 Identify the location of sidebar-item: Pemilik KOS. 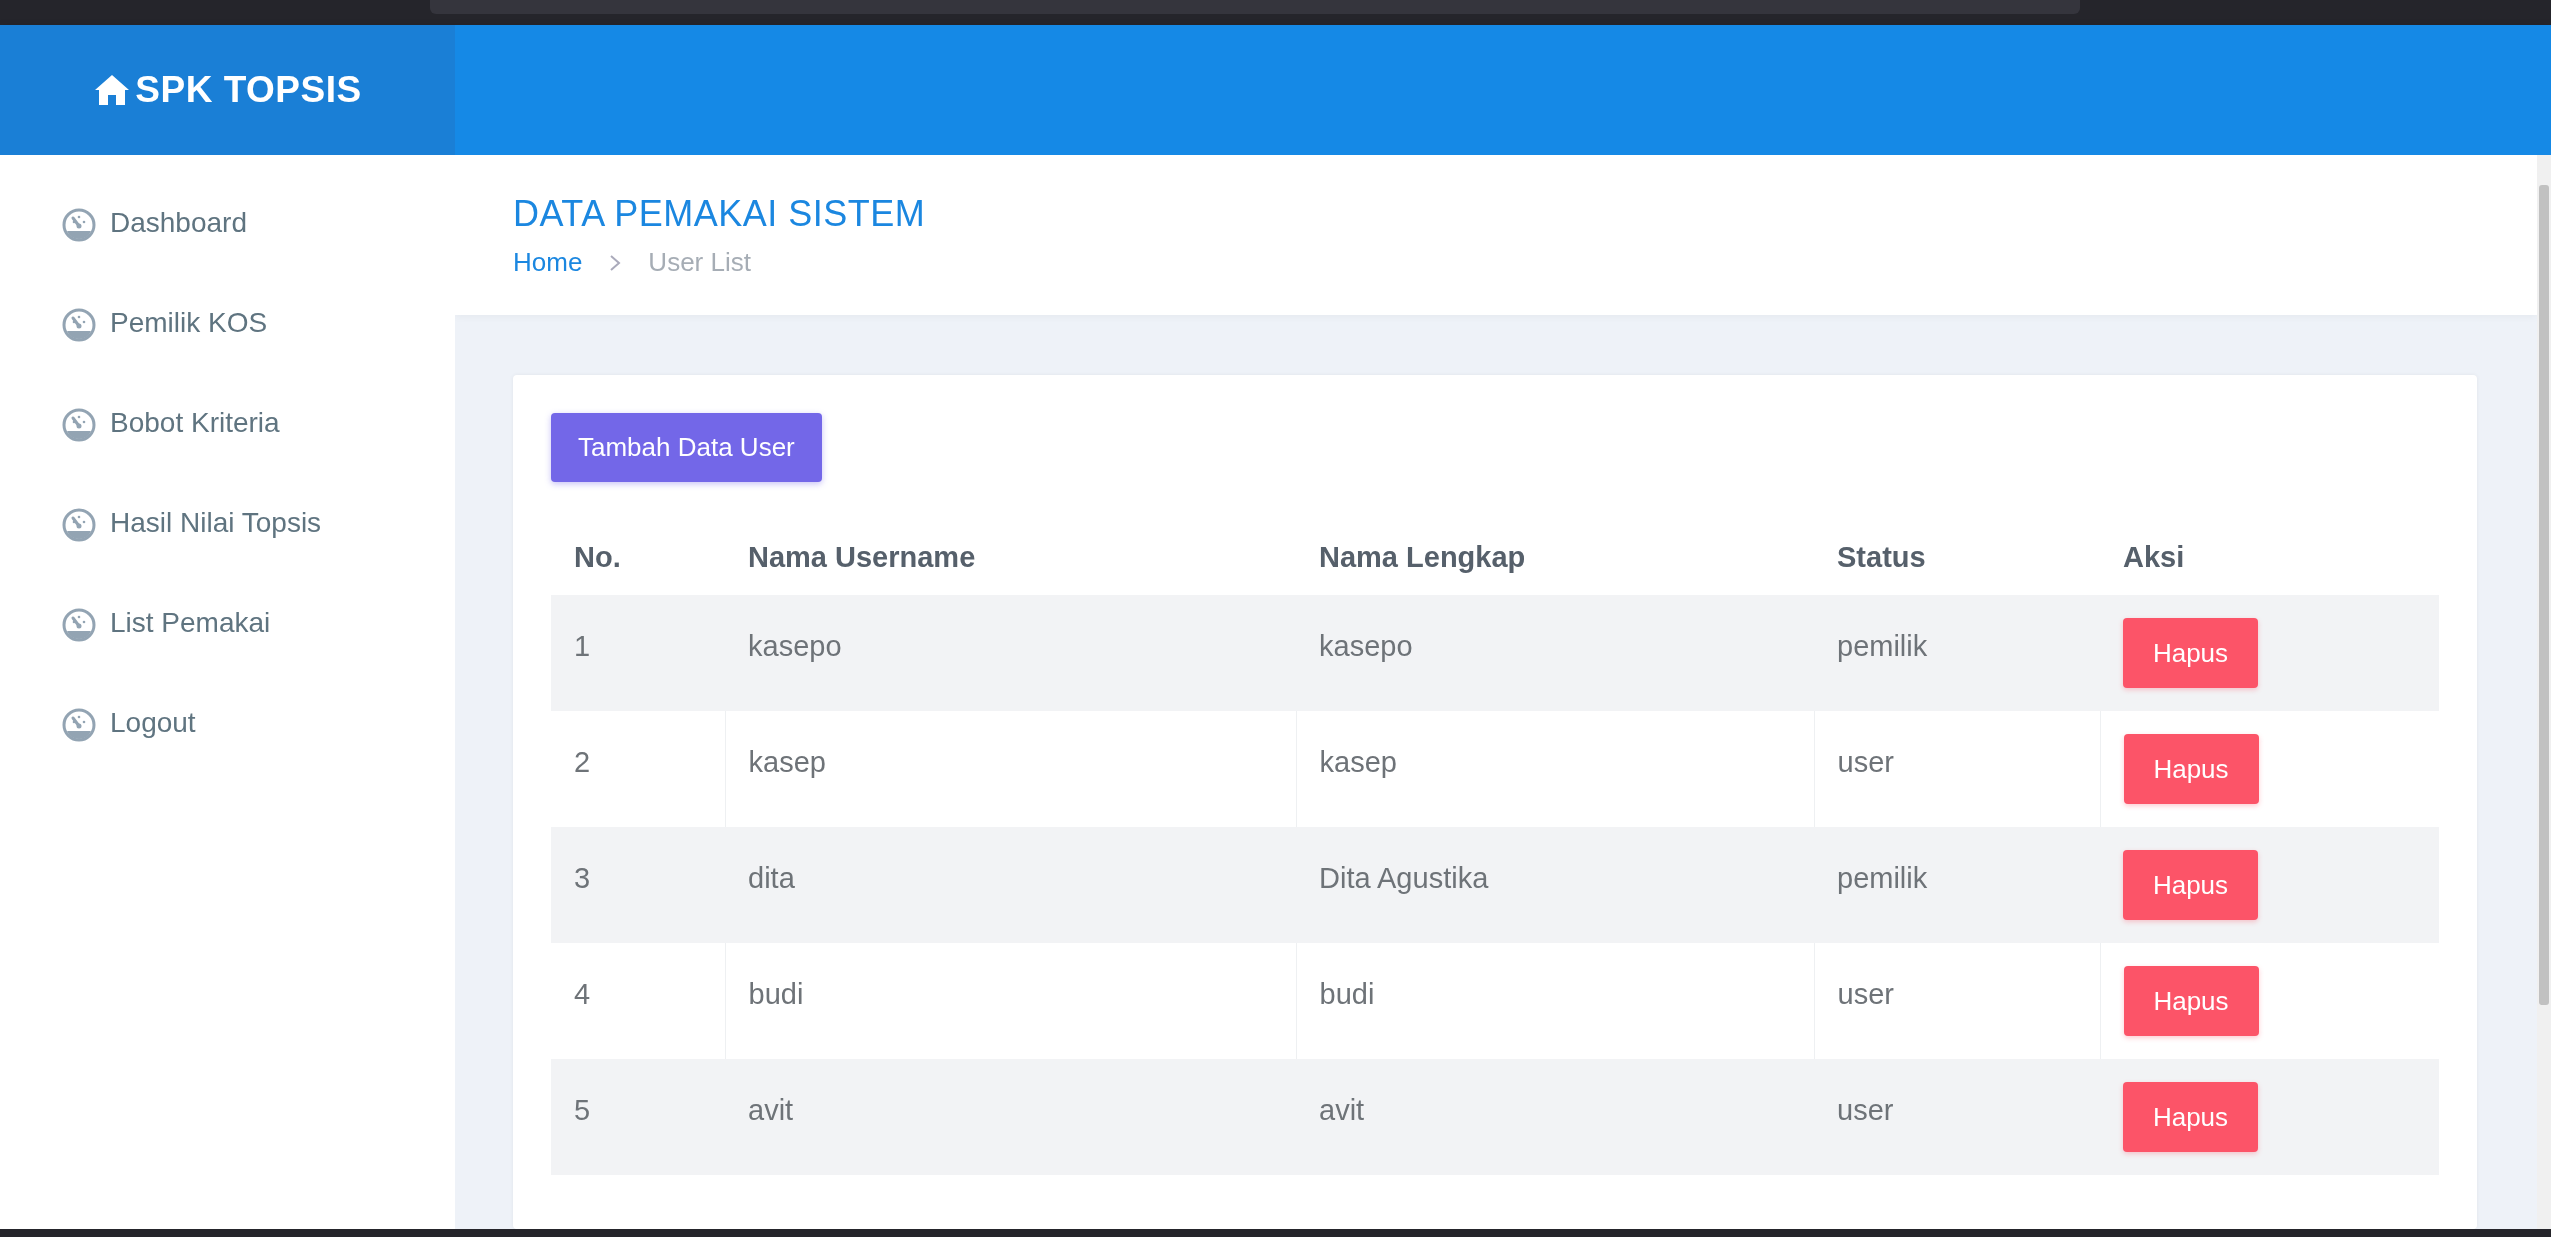
(227, 325).